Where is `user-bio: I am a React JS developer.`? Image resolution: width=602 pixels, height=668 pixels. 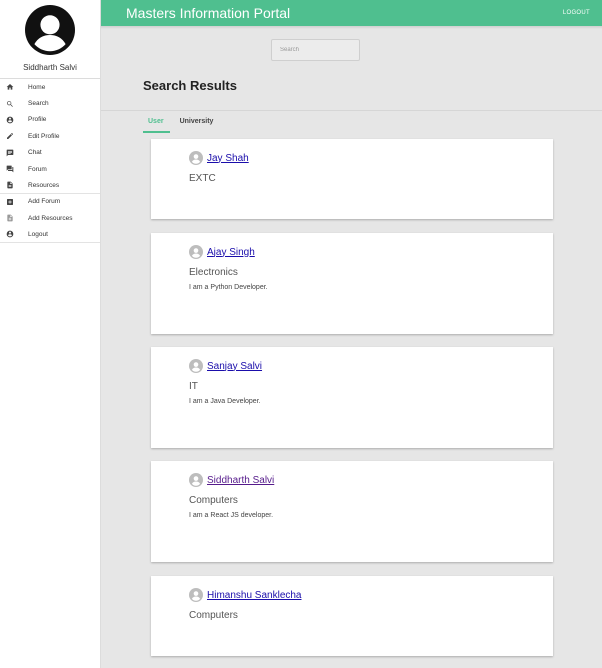
user-bio: I am a React JS developer. is located at coordinates (231, 515).